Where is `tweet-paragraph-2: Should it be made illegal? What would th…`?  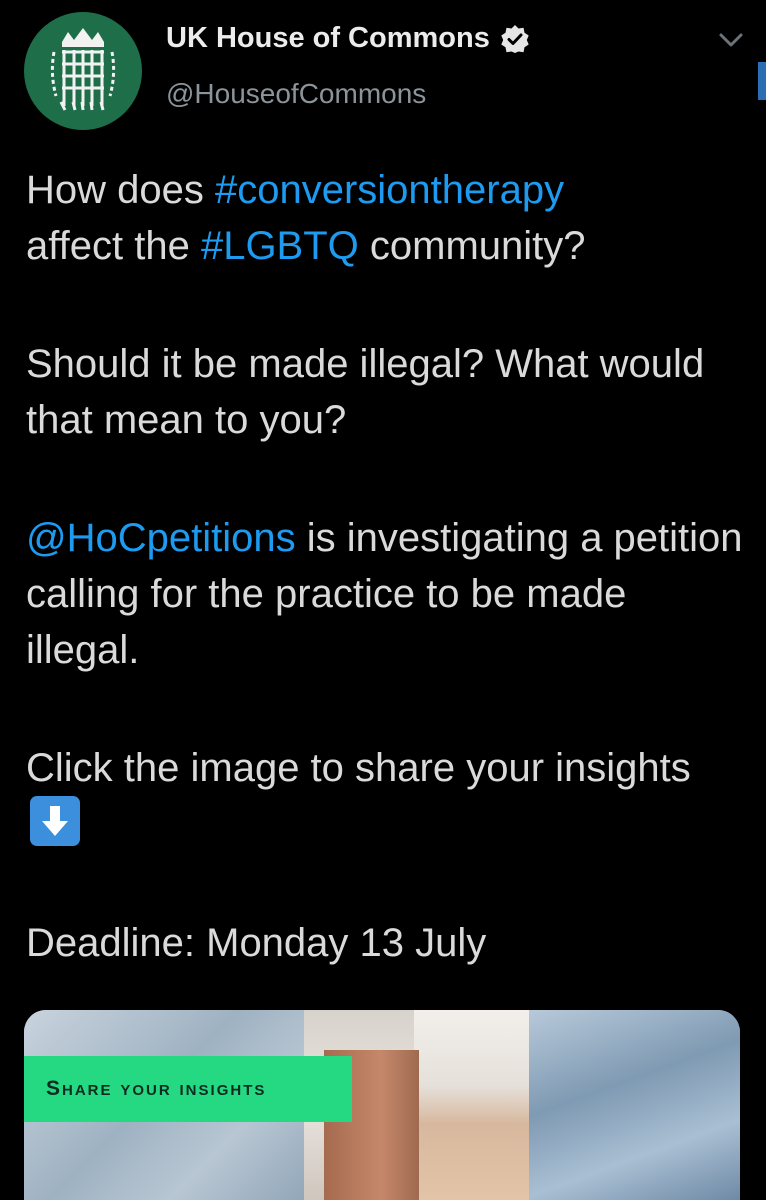 tweet-paragraph-2: Should it be made illegal? What would th… is located at coordinates (365, 392).